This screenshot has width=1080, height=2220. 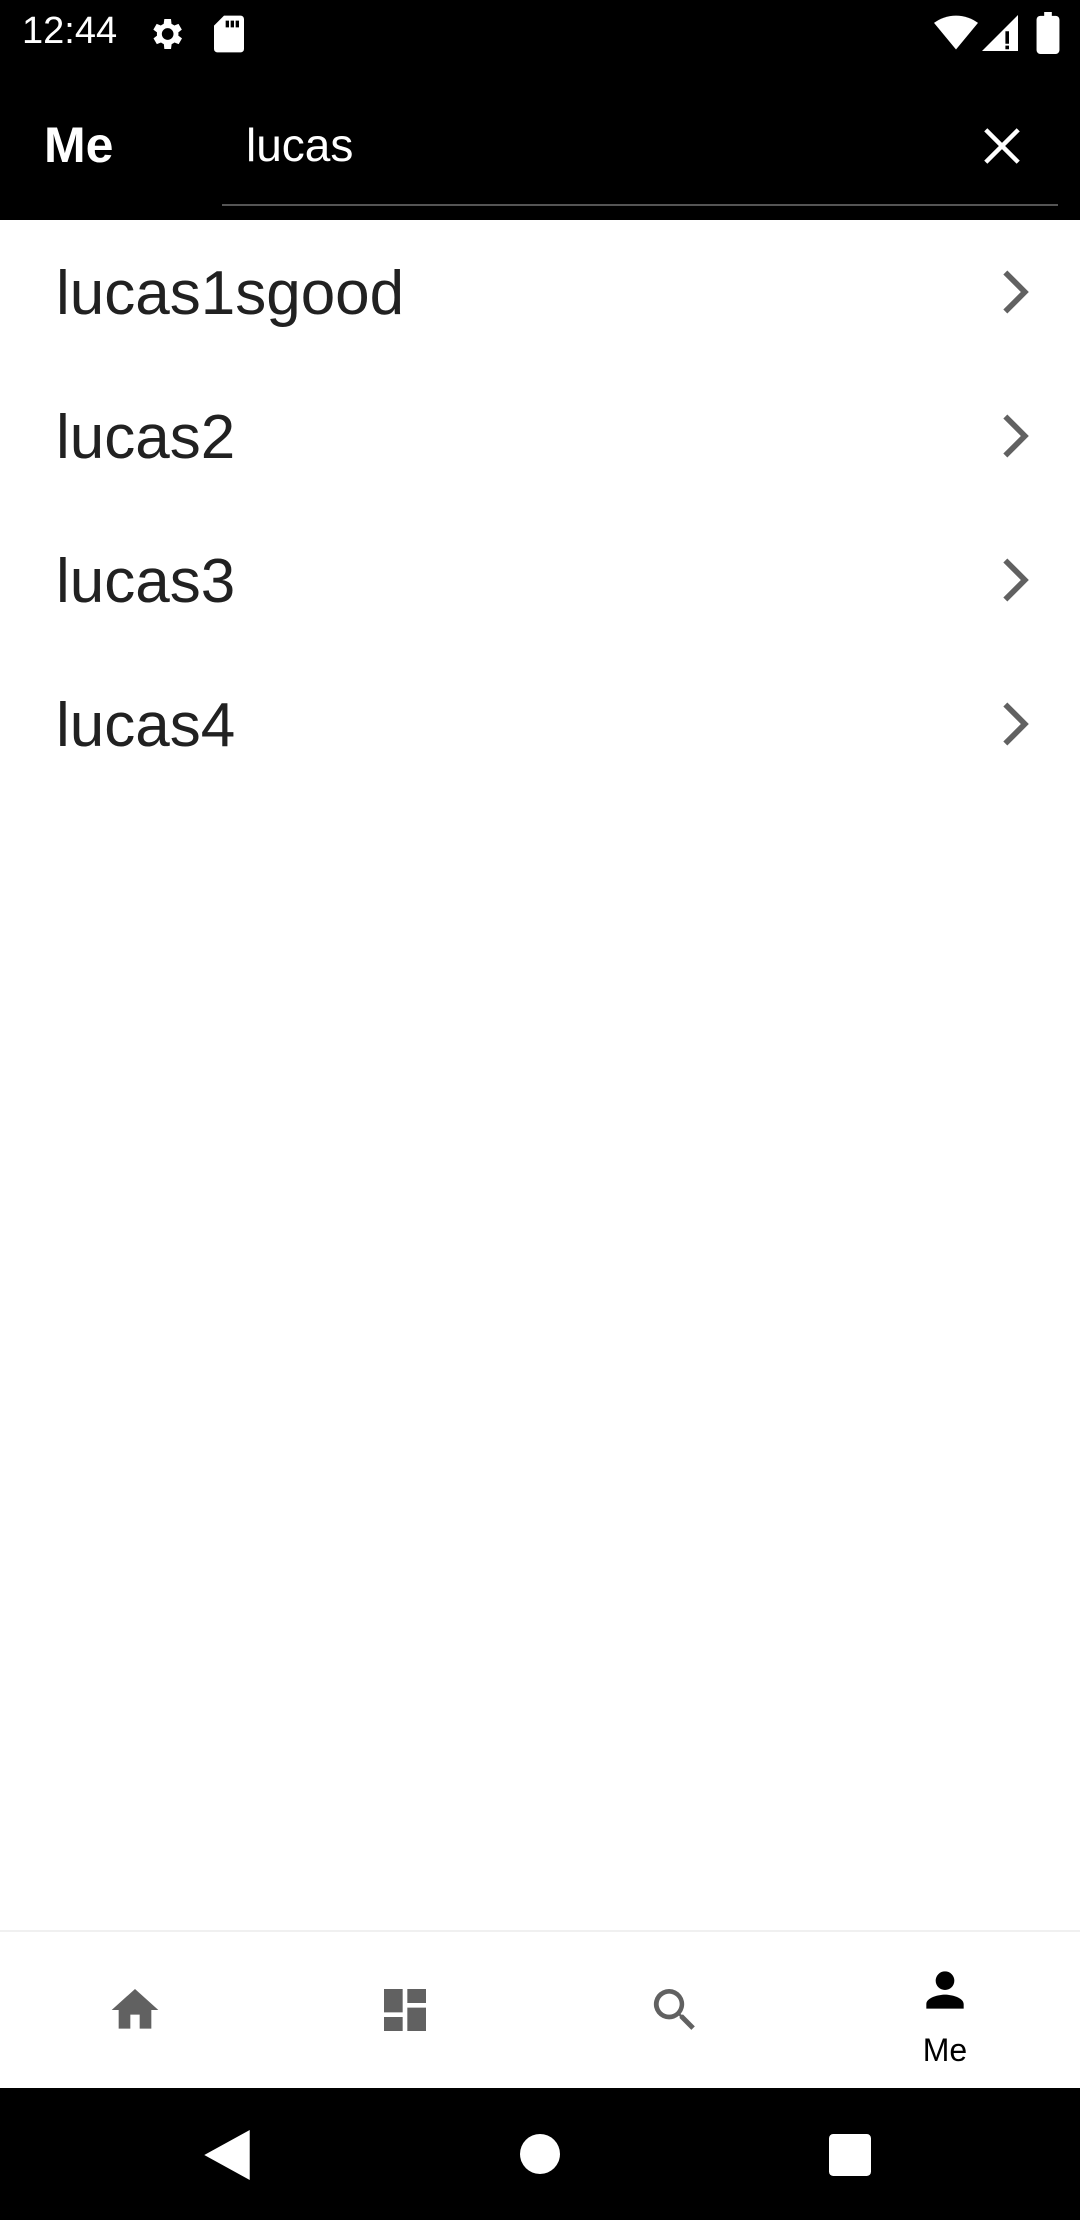 What do you see at coordinates (540, 580) in the screenshot?
I see `list-item: lucas3` at bounding box center [540, 580].